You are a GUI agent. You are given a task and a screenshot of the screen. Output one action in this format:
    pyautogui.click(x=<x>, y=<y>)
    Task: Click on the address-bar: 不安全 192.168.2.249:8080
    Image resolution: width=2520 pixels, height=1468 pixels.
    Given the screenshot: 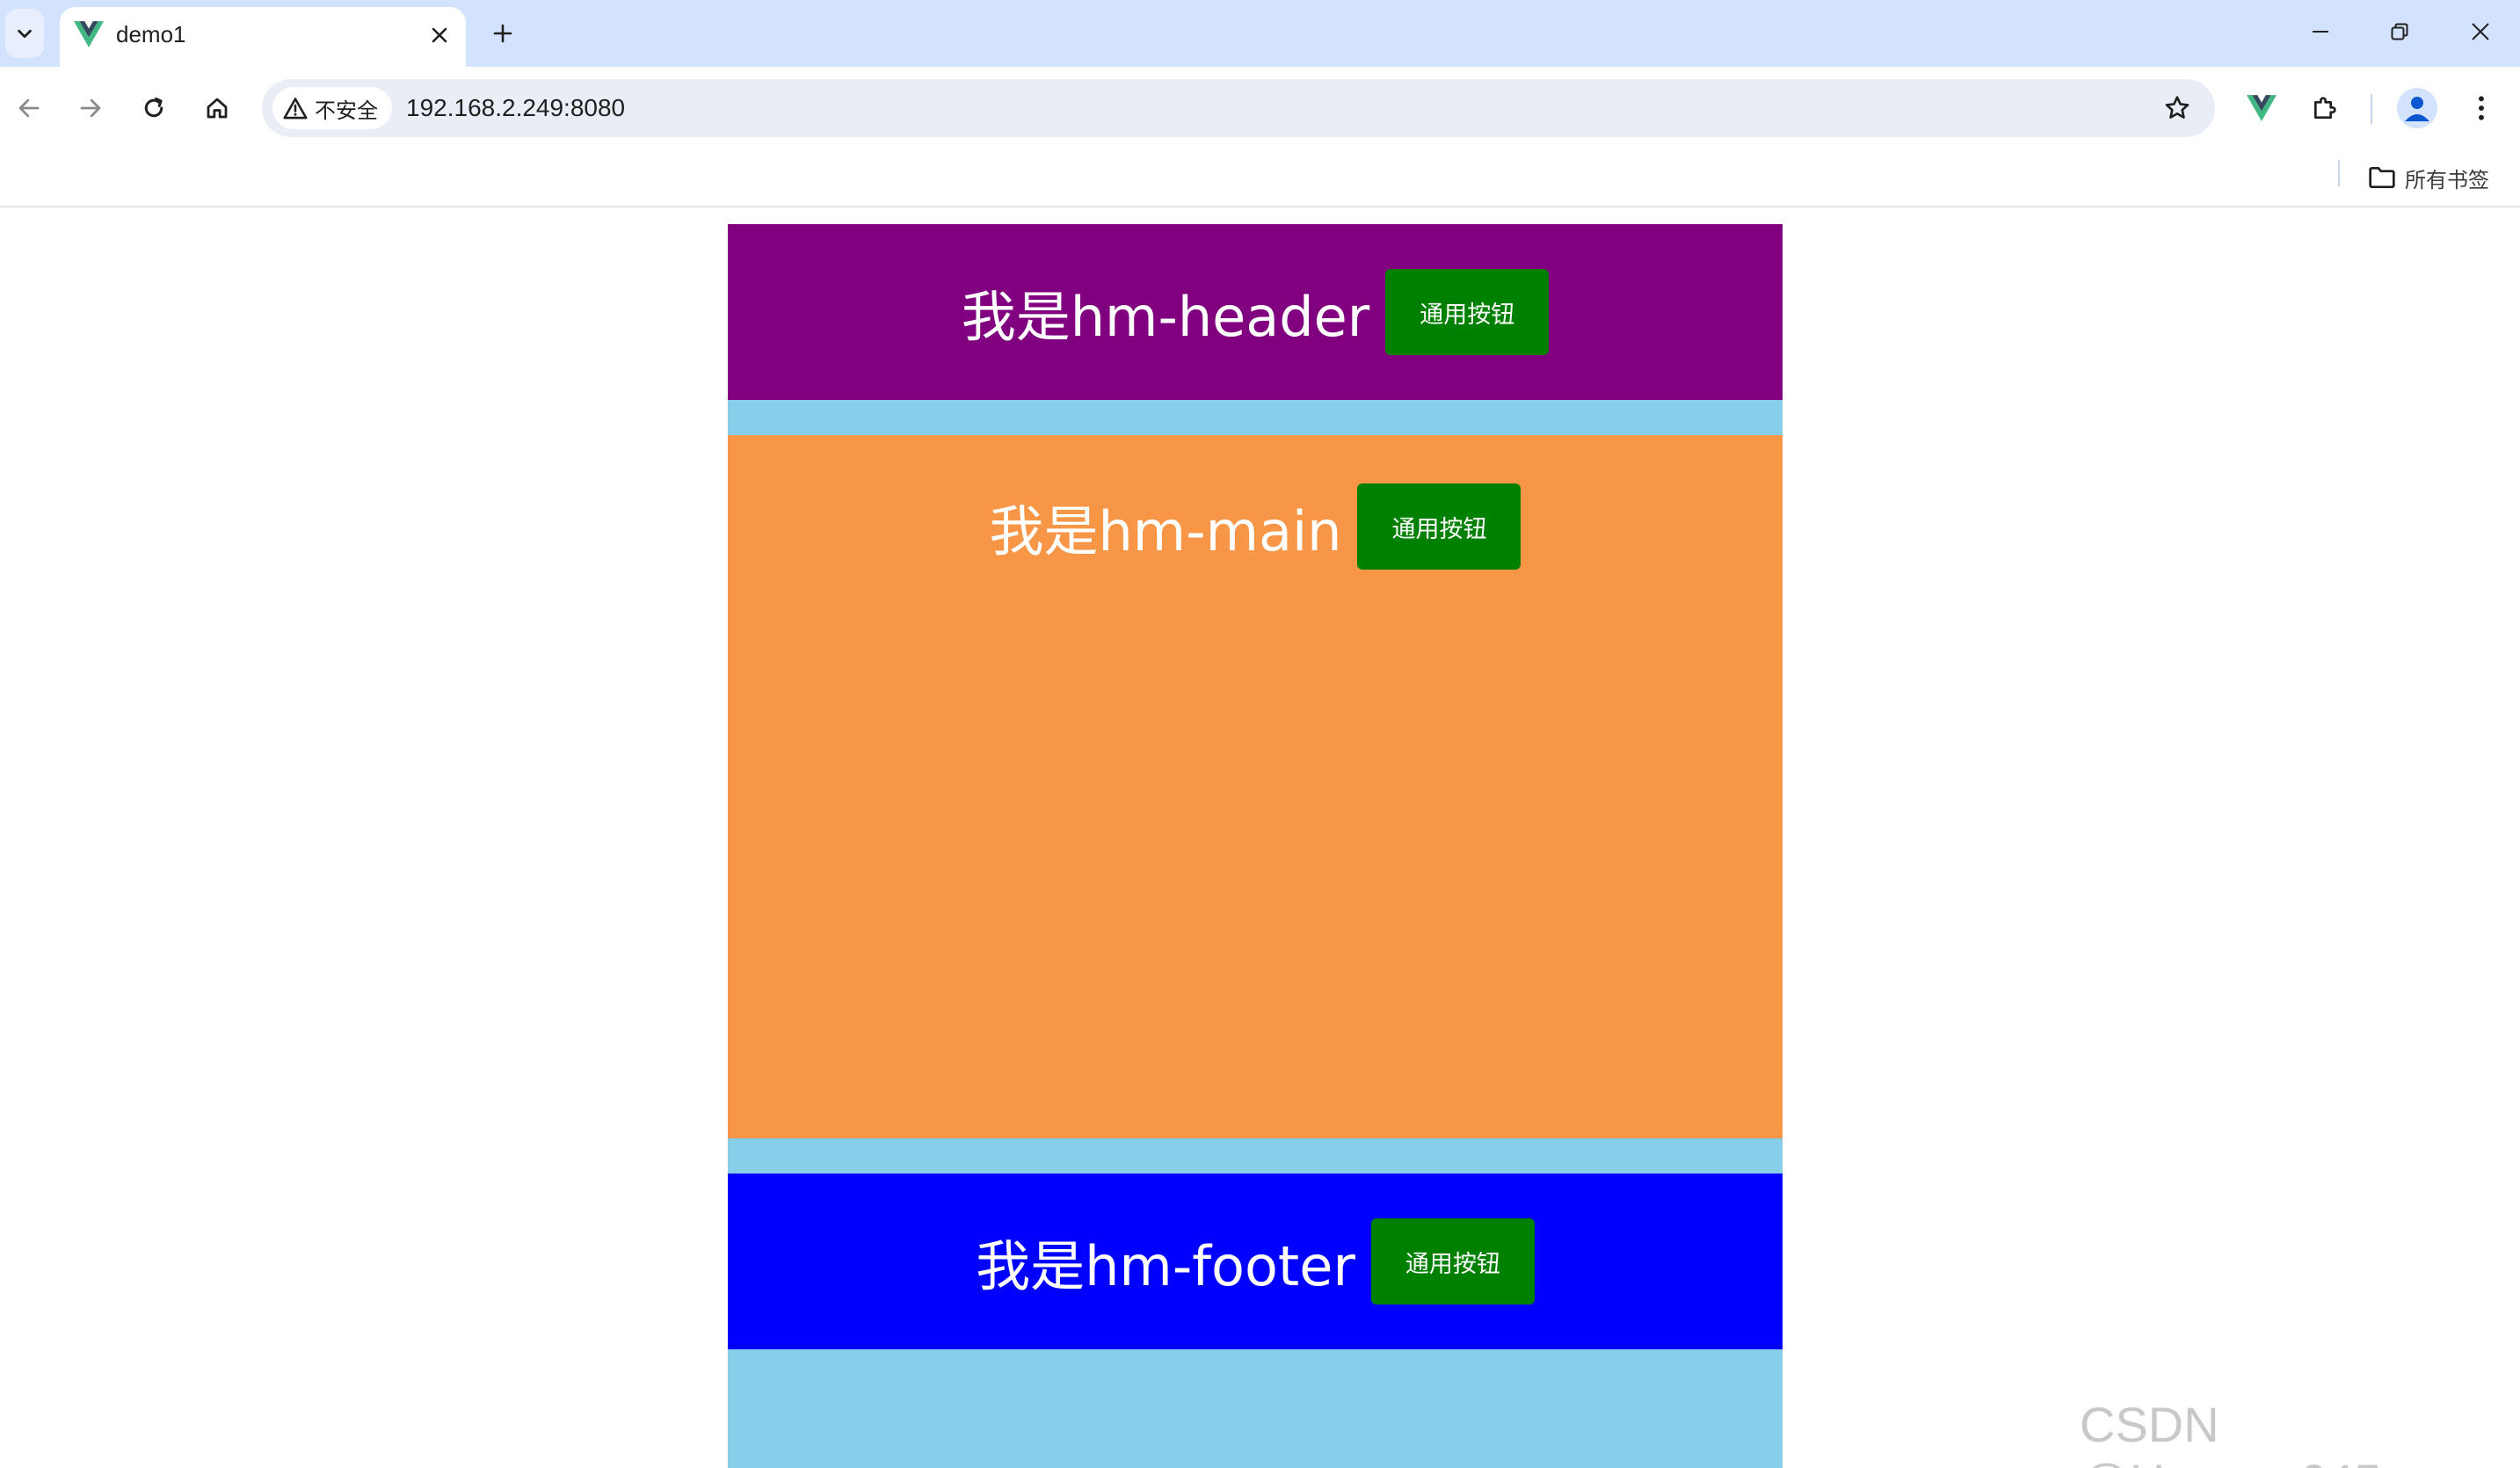 What is the action you would take?
    pyautogui.click(x=1238, y=108)
    